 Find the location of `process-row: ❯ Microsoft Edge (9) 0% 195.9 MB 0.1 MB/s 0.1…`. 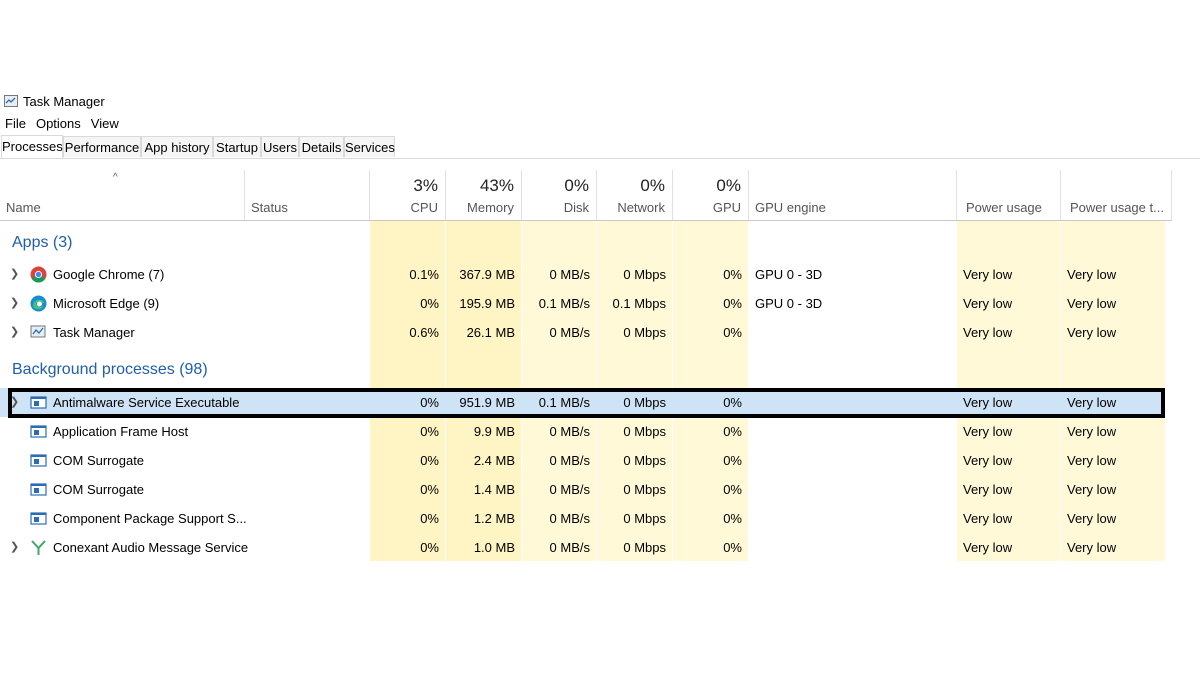

process-row: ❯ Microsoft Edge (9) 0% 195.9 MB 0.1 MB/s 0.1… is located at coordinates (582, 303).